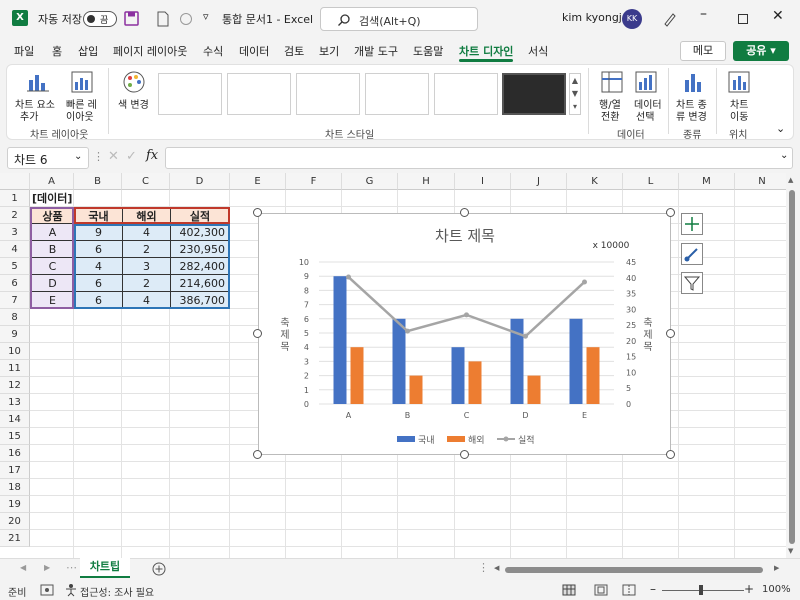 The height and width of the screenshot is (600, 800). I want to click on normal-view-icon, so click(569, 590).